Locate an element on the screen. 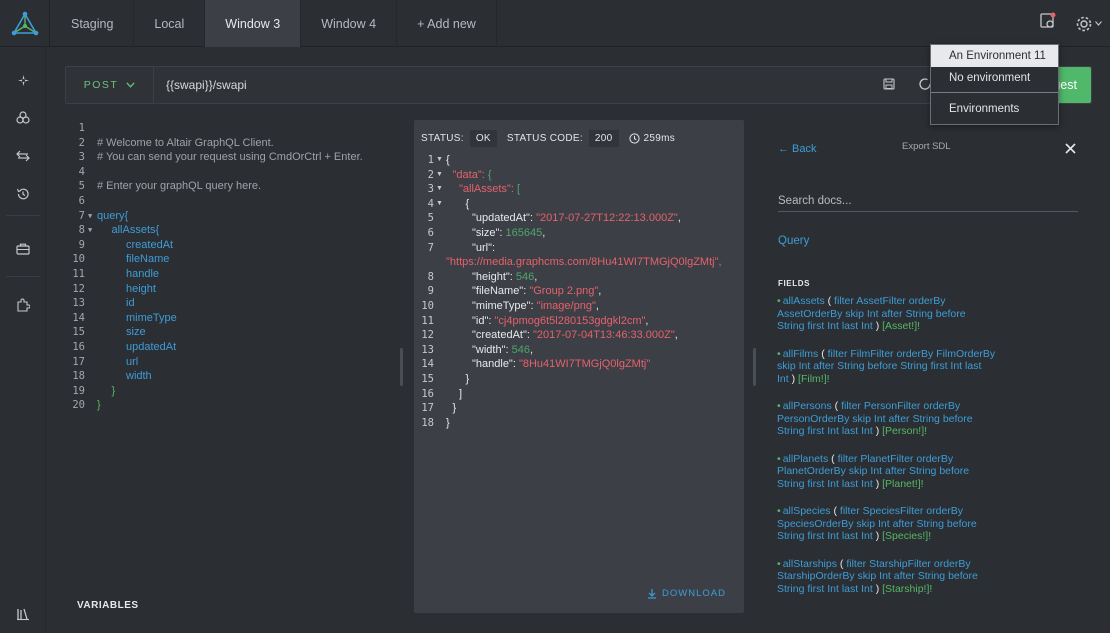  field-name: allPersons is located at coordinates (807, 406).